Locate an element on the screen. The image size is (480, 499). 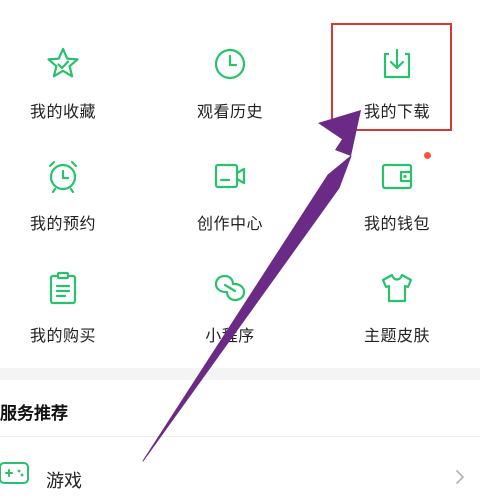
section-title: 服务推荐 is located at coordinates (34, 414).